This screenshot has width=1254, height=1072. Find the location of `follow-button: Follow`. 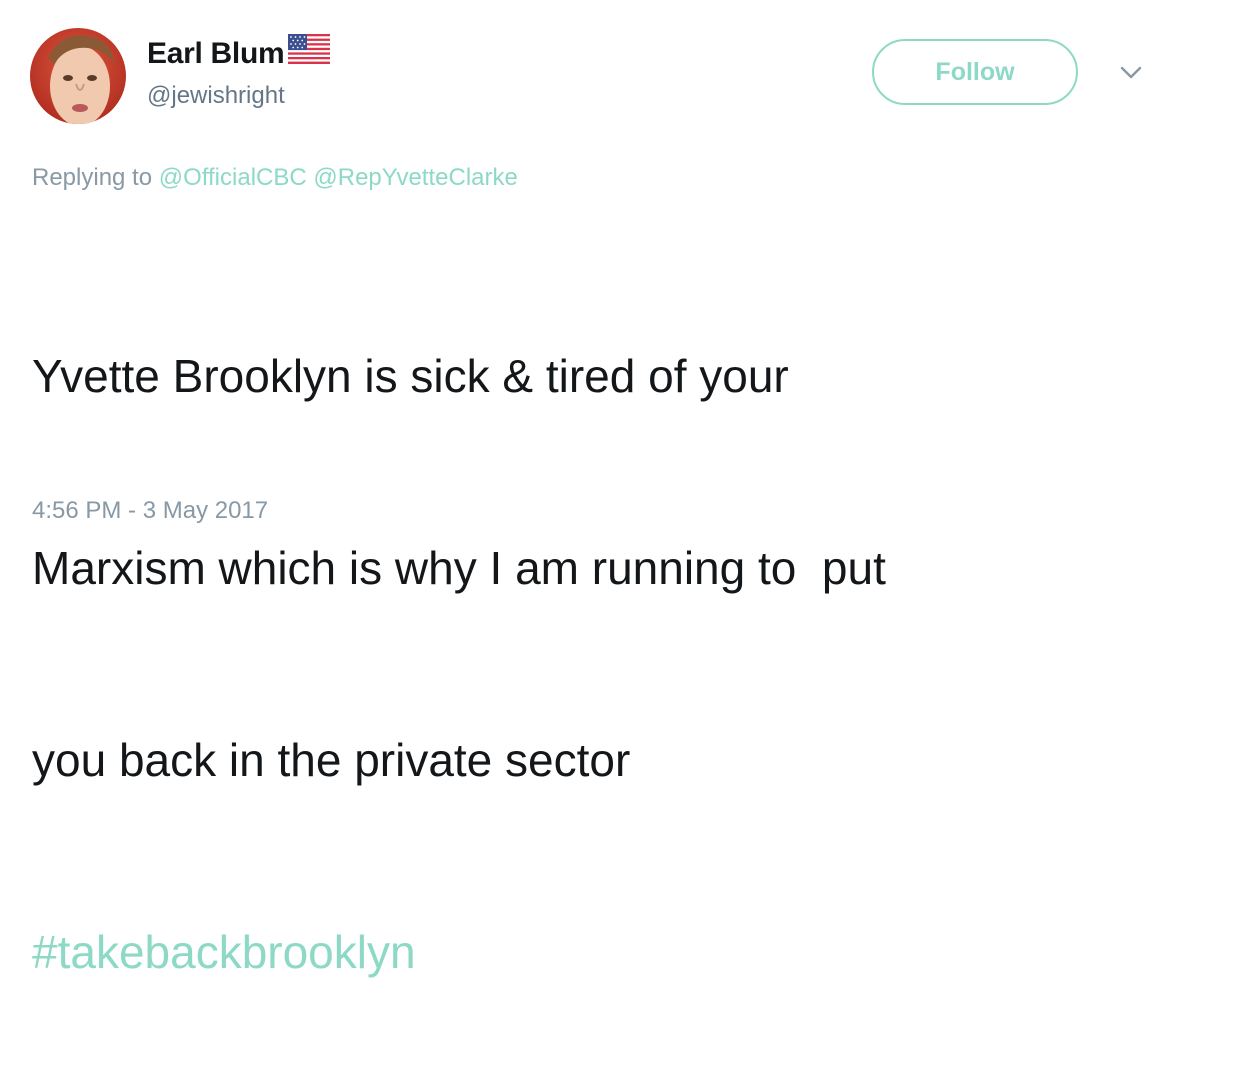

follow-button: Follow is located at coordinates (975, 72).